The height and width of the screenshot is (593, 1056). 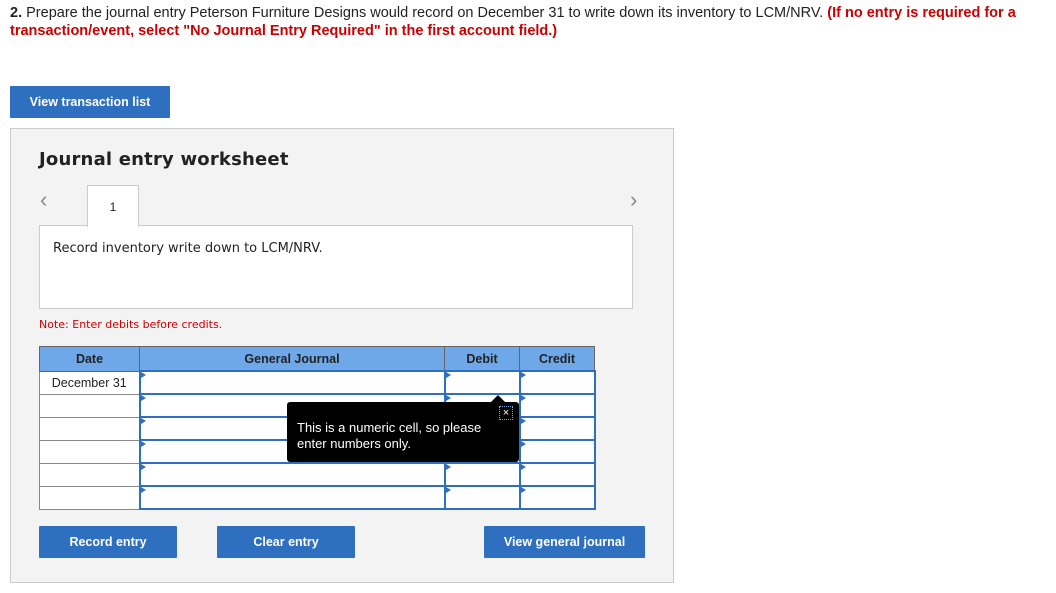 I want to click on chevron-left-icon: ‹, so click(x=43, y=200).